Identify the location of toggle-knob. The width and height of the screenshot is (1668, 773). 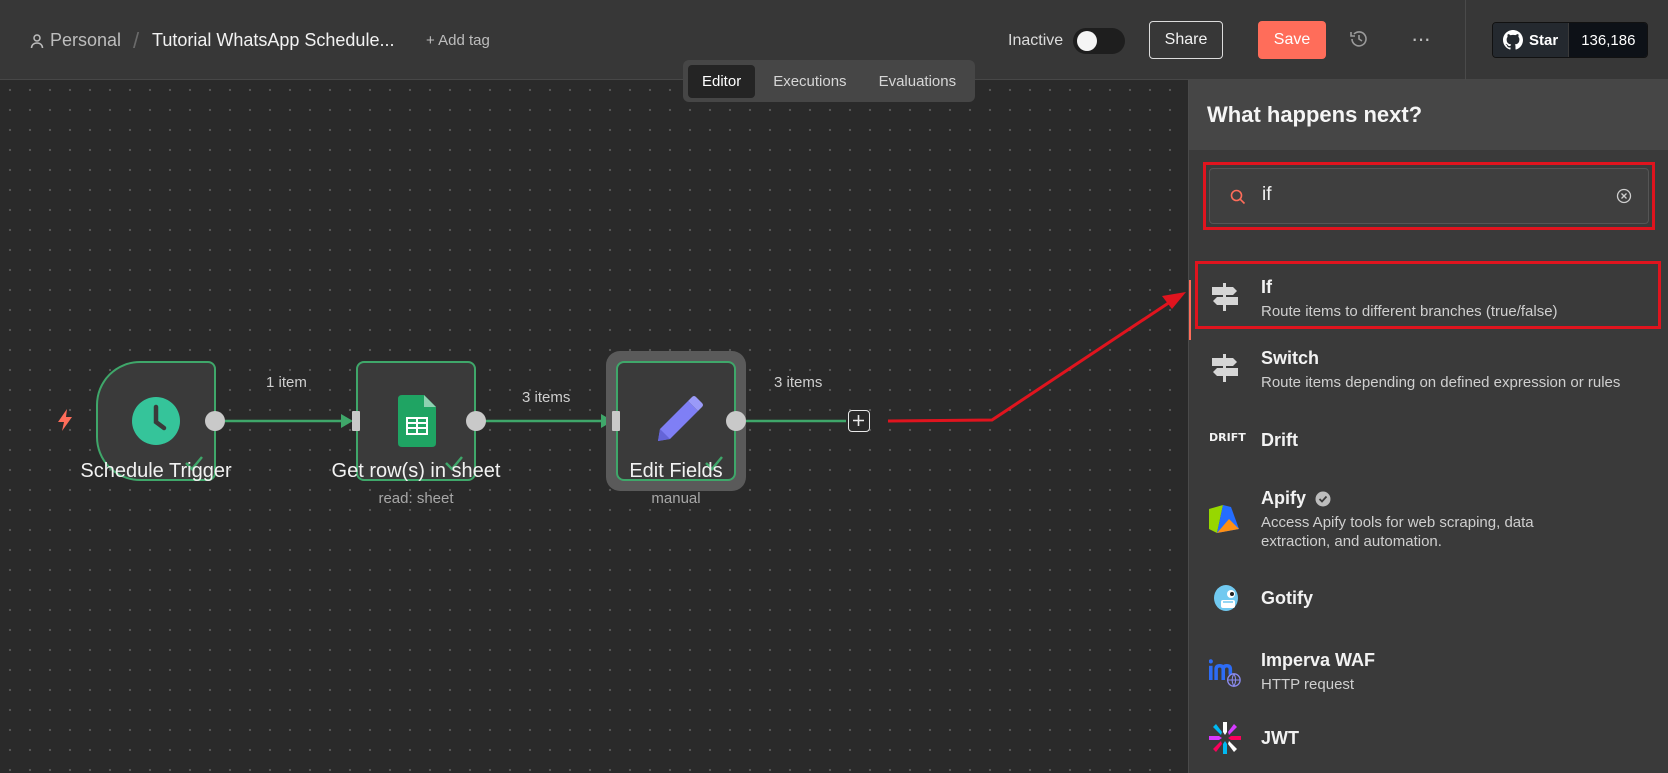
(1087, 41).